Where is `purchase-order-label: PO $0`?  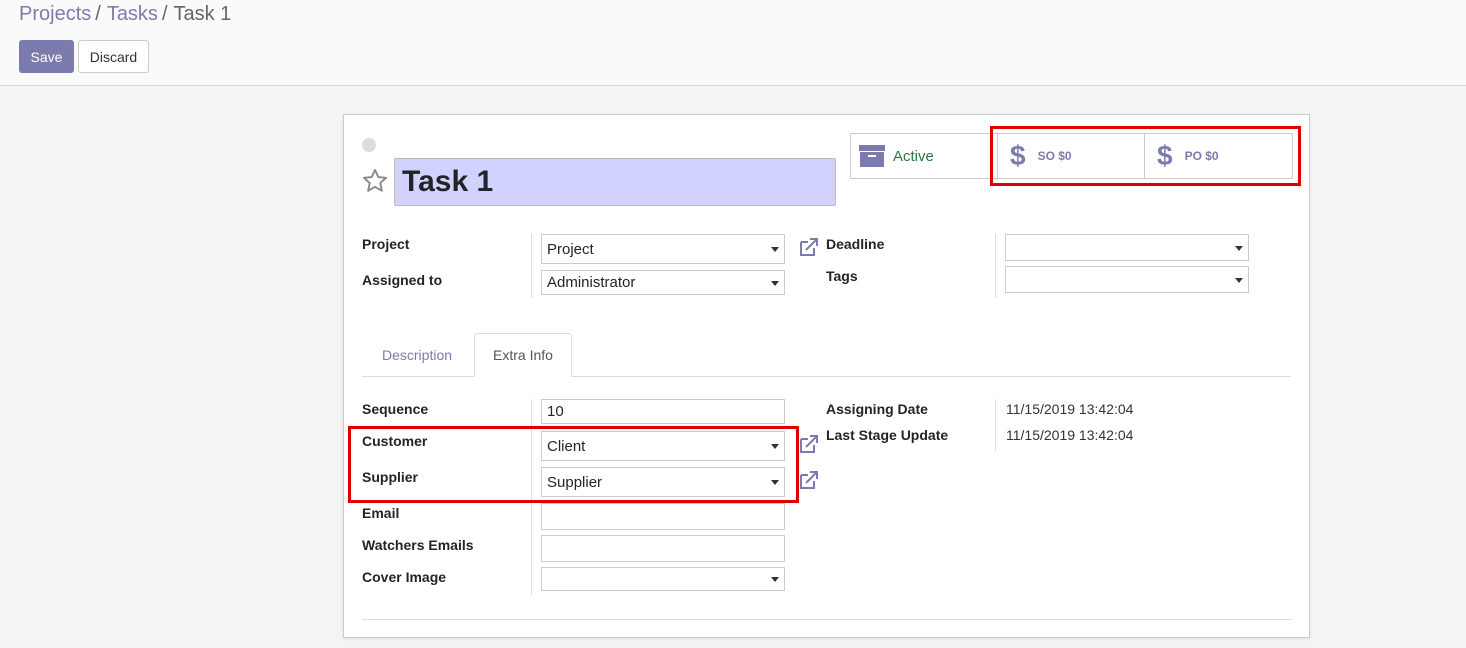
purchase-order-label: PO $0 is located at coordinates (1201, 156).